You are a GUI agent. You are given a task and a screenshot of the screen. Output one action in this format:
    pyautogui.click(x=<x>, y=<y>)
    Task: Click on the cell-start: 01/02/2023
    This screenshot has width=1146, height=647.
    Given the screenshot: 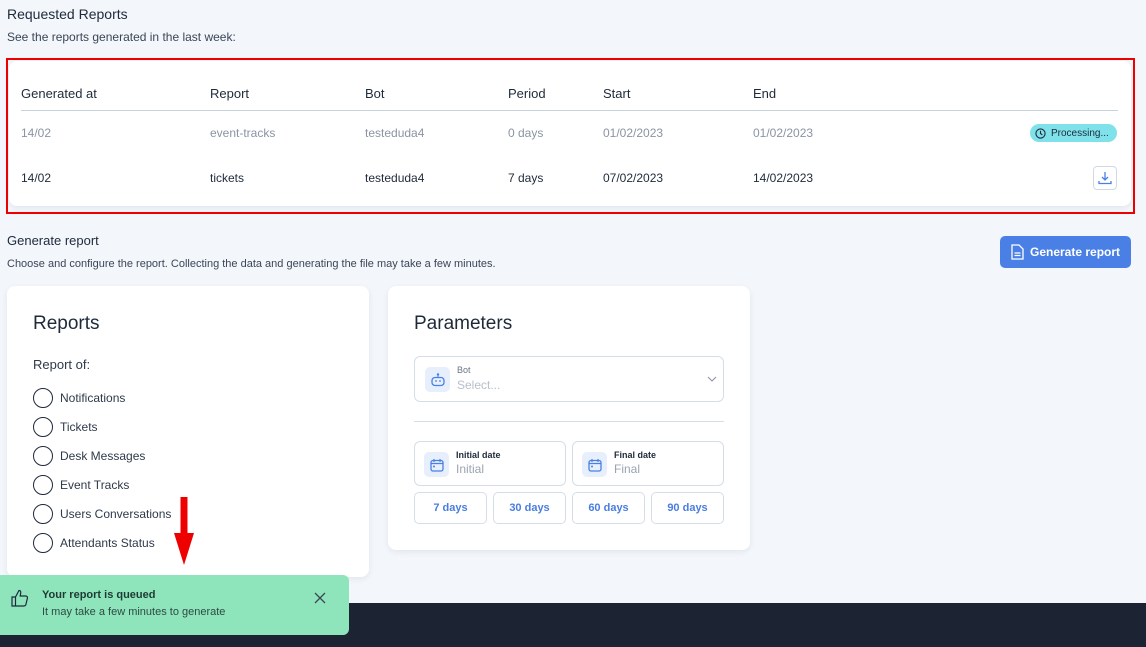 What is the action you would take?
    pyautogui.click(x=633, y=133)
    